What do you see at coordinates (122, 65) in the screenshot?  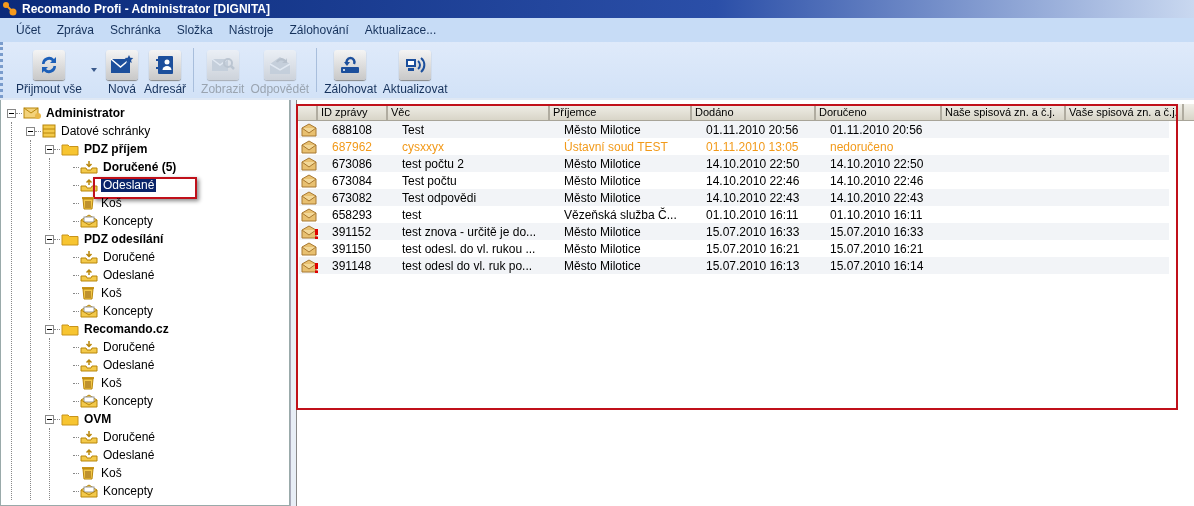 I see `envelope-star-icon` at bounding box center [122, 65].